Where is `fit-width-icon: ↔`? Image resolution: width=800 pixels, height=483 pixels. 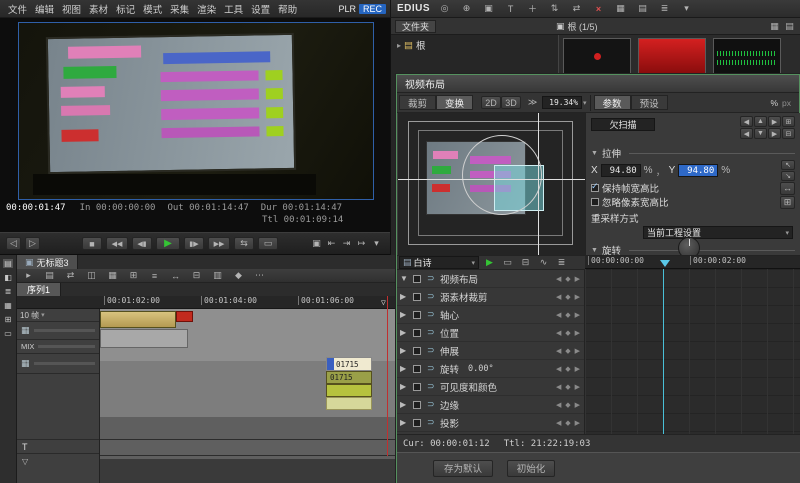 fit-width-icon: ↔ is located at coordinates (787, 188).